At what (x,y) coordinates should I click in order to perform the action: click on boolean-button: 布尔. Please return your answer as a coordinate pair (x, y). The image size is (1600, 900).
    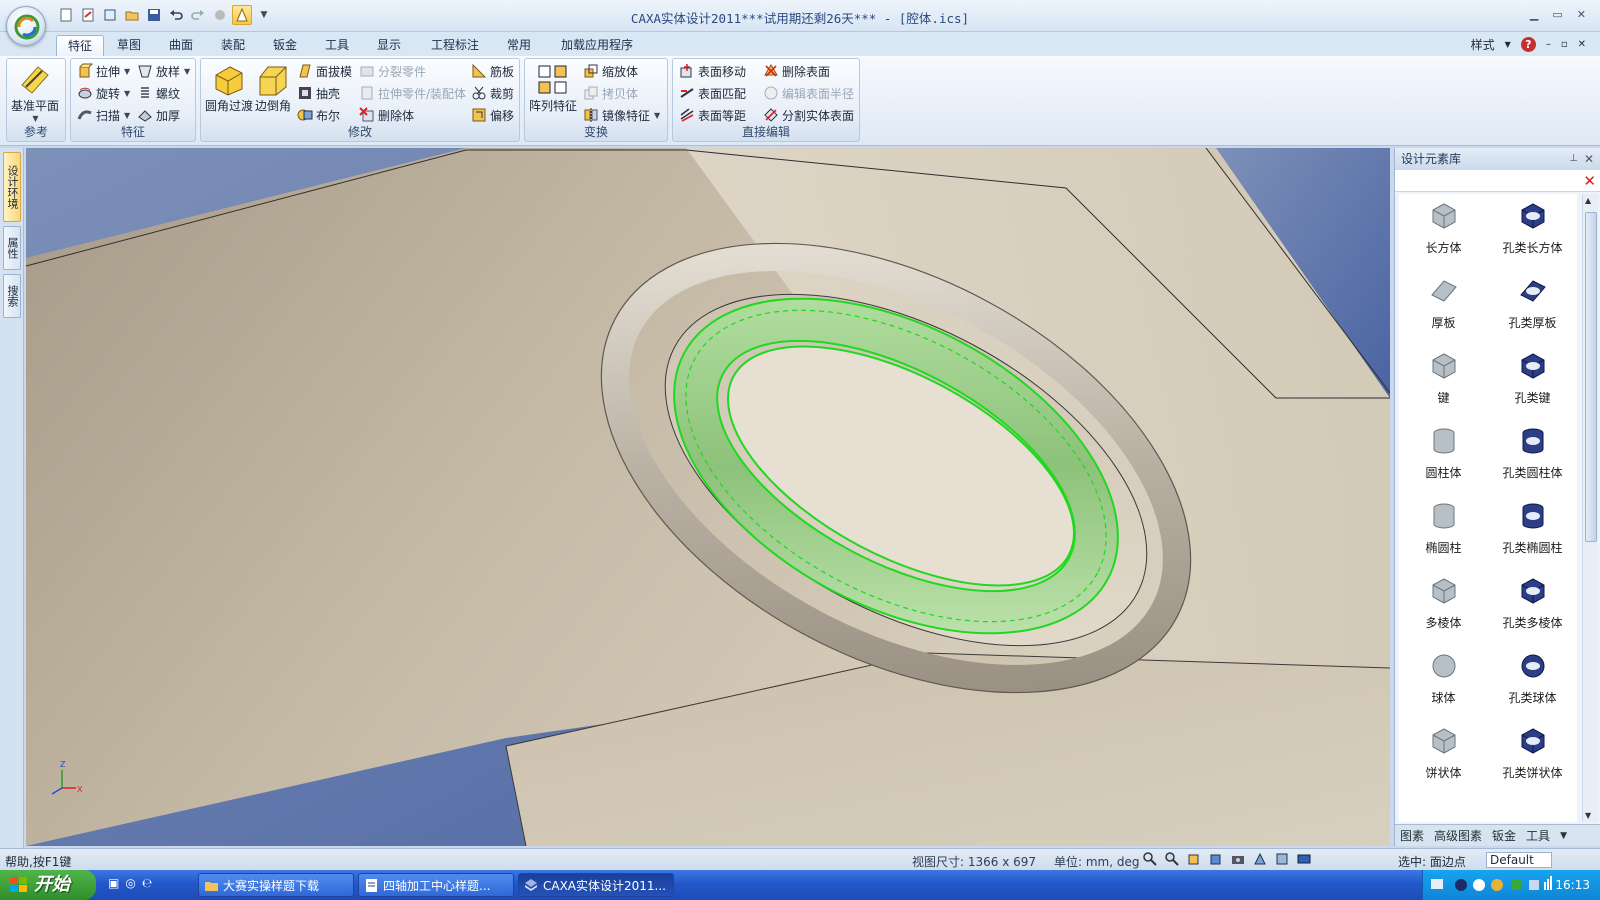
    Looking at the image, I should click on (318, 115).